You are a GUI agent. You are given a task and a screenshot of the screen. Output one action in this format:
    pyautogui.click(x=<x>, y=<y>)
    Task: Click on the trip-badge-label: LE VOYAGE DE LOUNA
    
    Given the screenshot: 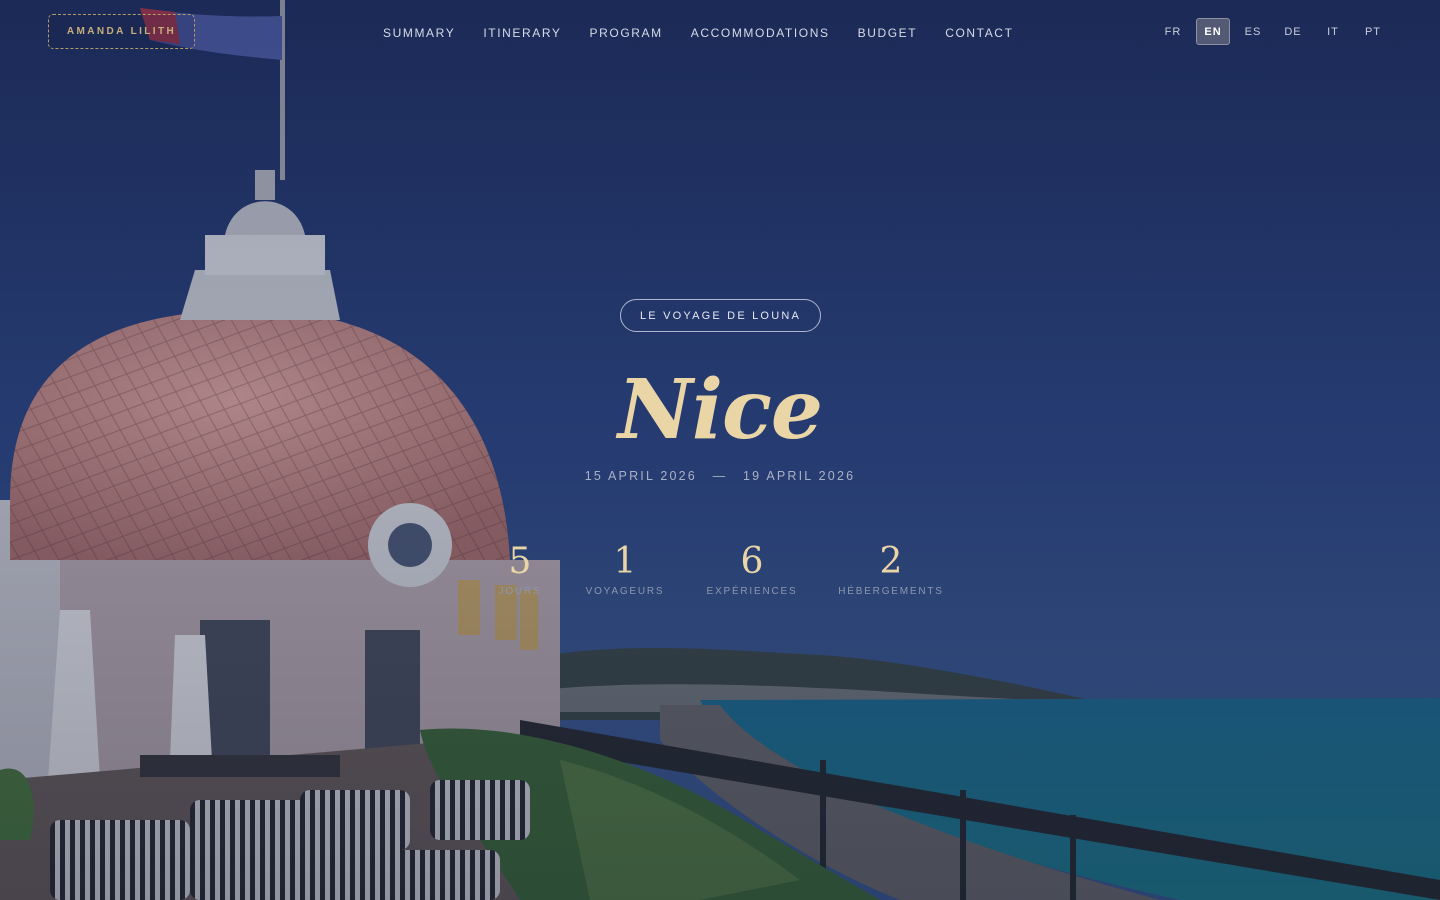 What is the action you would take?
    pyautogui.click(x=720, y=315)
    